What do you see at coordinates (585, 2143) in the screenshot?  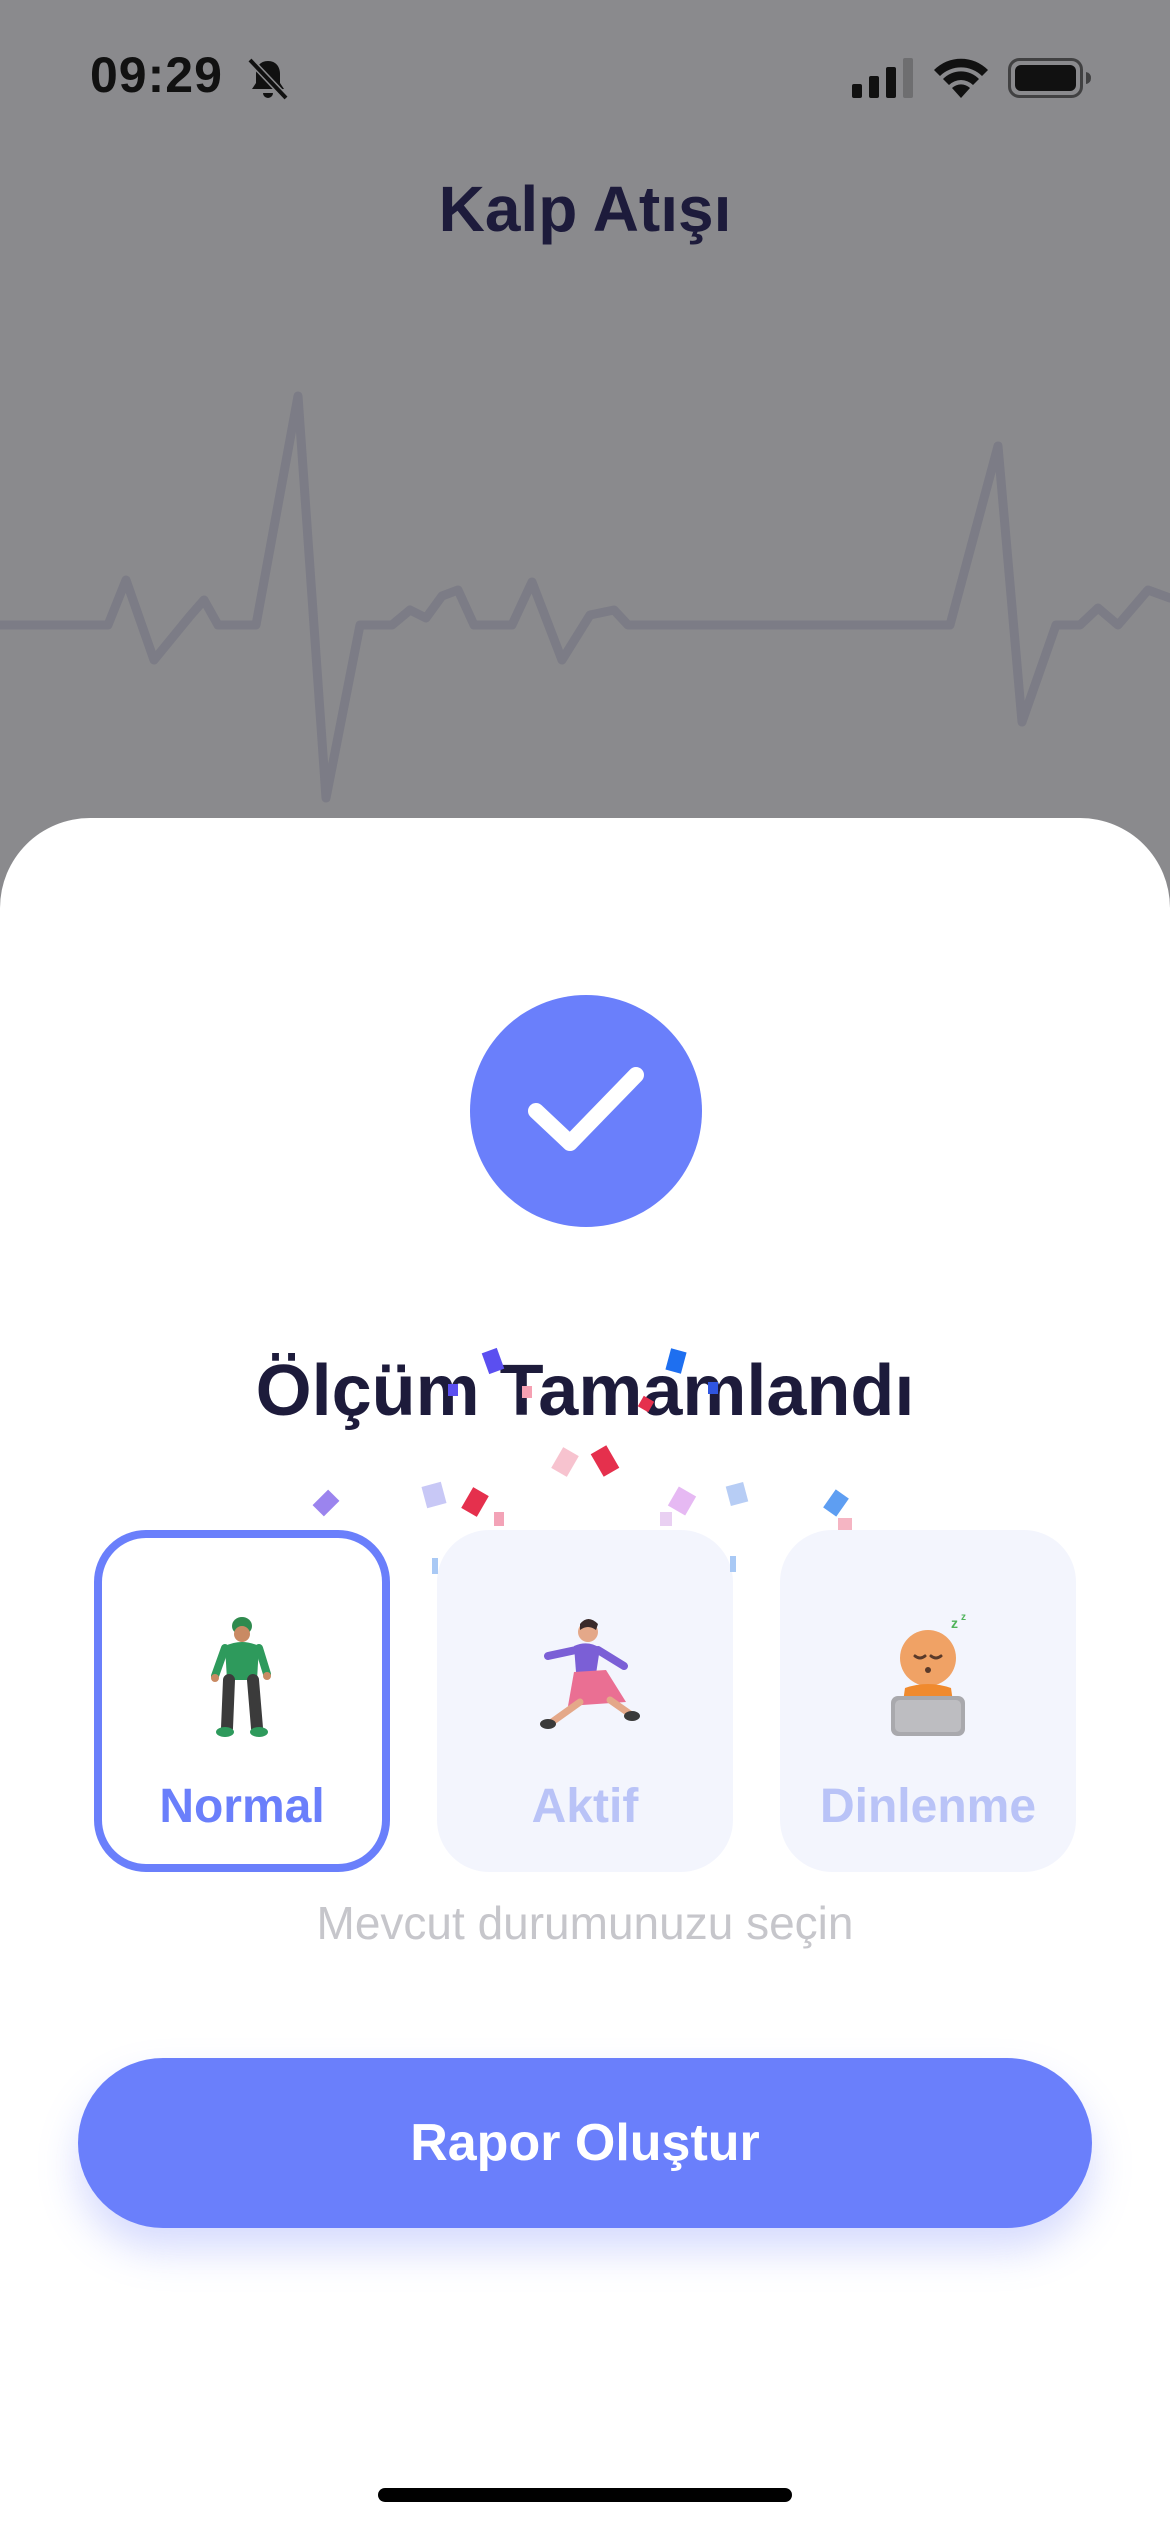 I see `create-report-button: Rapor Oluştur` at bounding box center [585, 2143].